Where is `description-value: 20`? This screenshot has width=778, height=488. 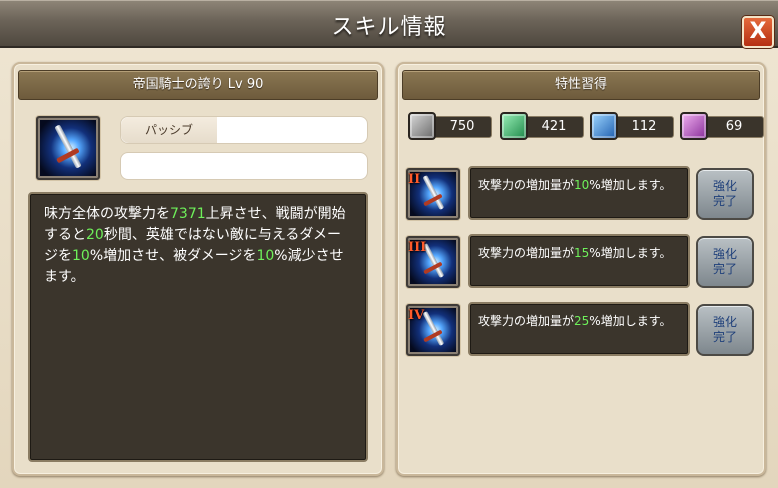
description-value: 20 is located at coordinates (95, 235).